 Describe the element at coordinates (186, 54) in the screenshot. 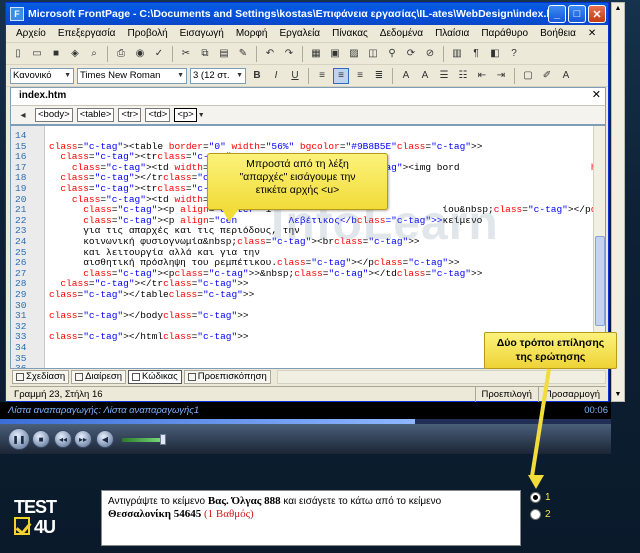

I see `cut-icon: ✂` at that location.